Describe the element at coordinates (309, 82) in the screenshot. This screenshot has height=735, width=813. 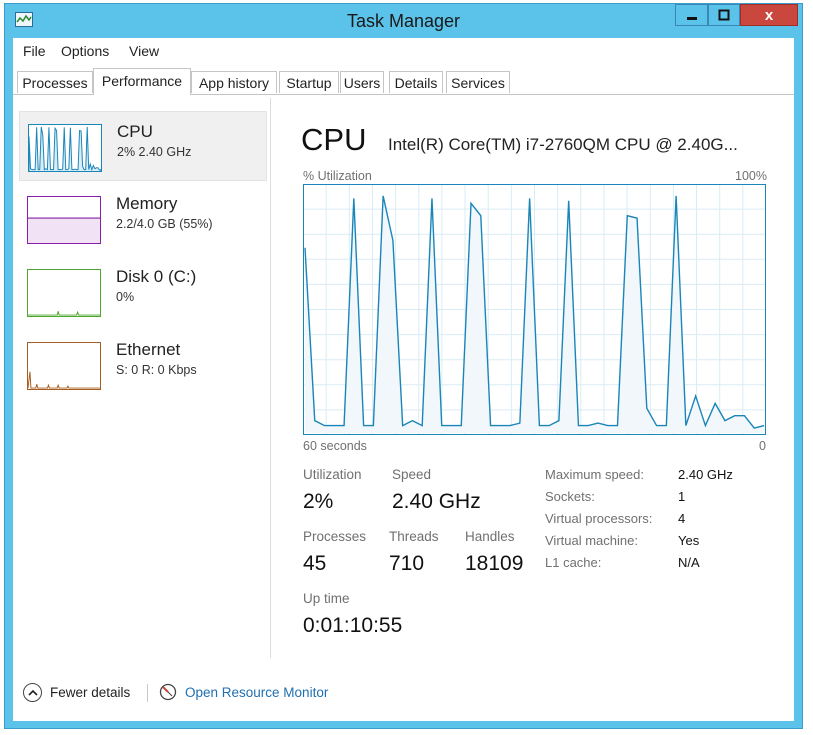
I see `tab-startup: Startup` at that location.